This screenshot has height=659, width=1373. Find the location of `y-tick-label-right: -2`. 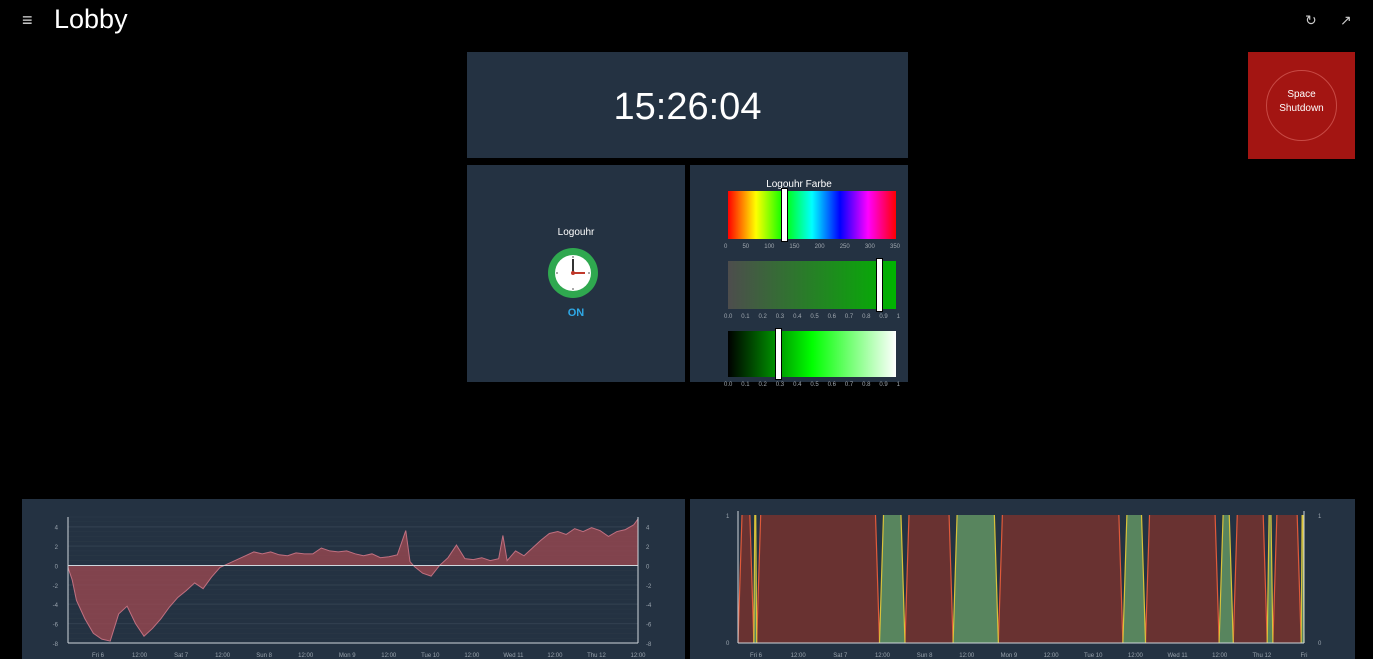

y-tick-label-right: -2 is located at coordinates (649, 587).